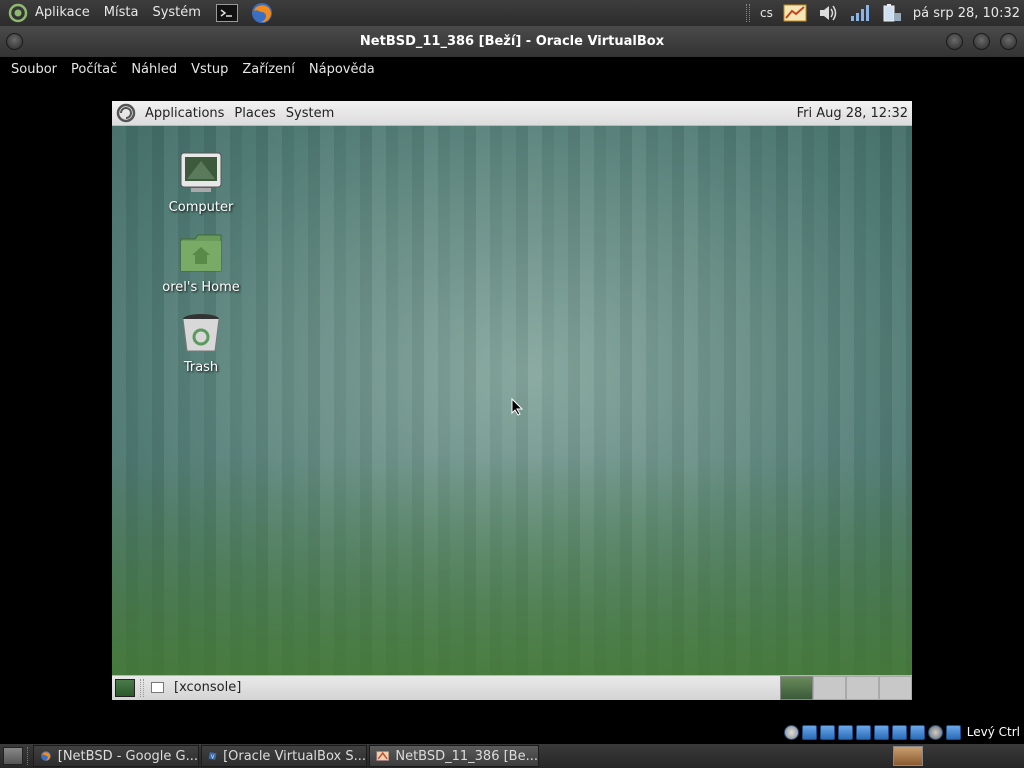 The height and width of the screenshot is (768, 1024). I want to click on menu-pocitac: Počítač, so click(94, 69).